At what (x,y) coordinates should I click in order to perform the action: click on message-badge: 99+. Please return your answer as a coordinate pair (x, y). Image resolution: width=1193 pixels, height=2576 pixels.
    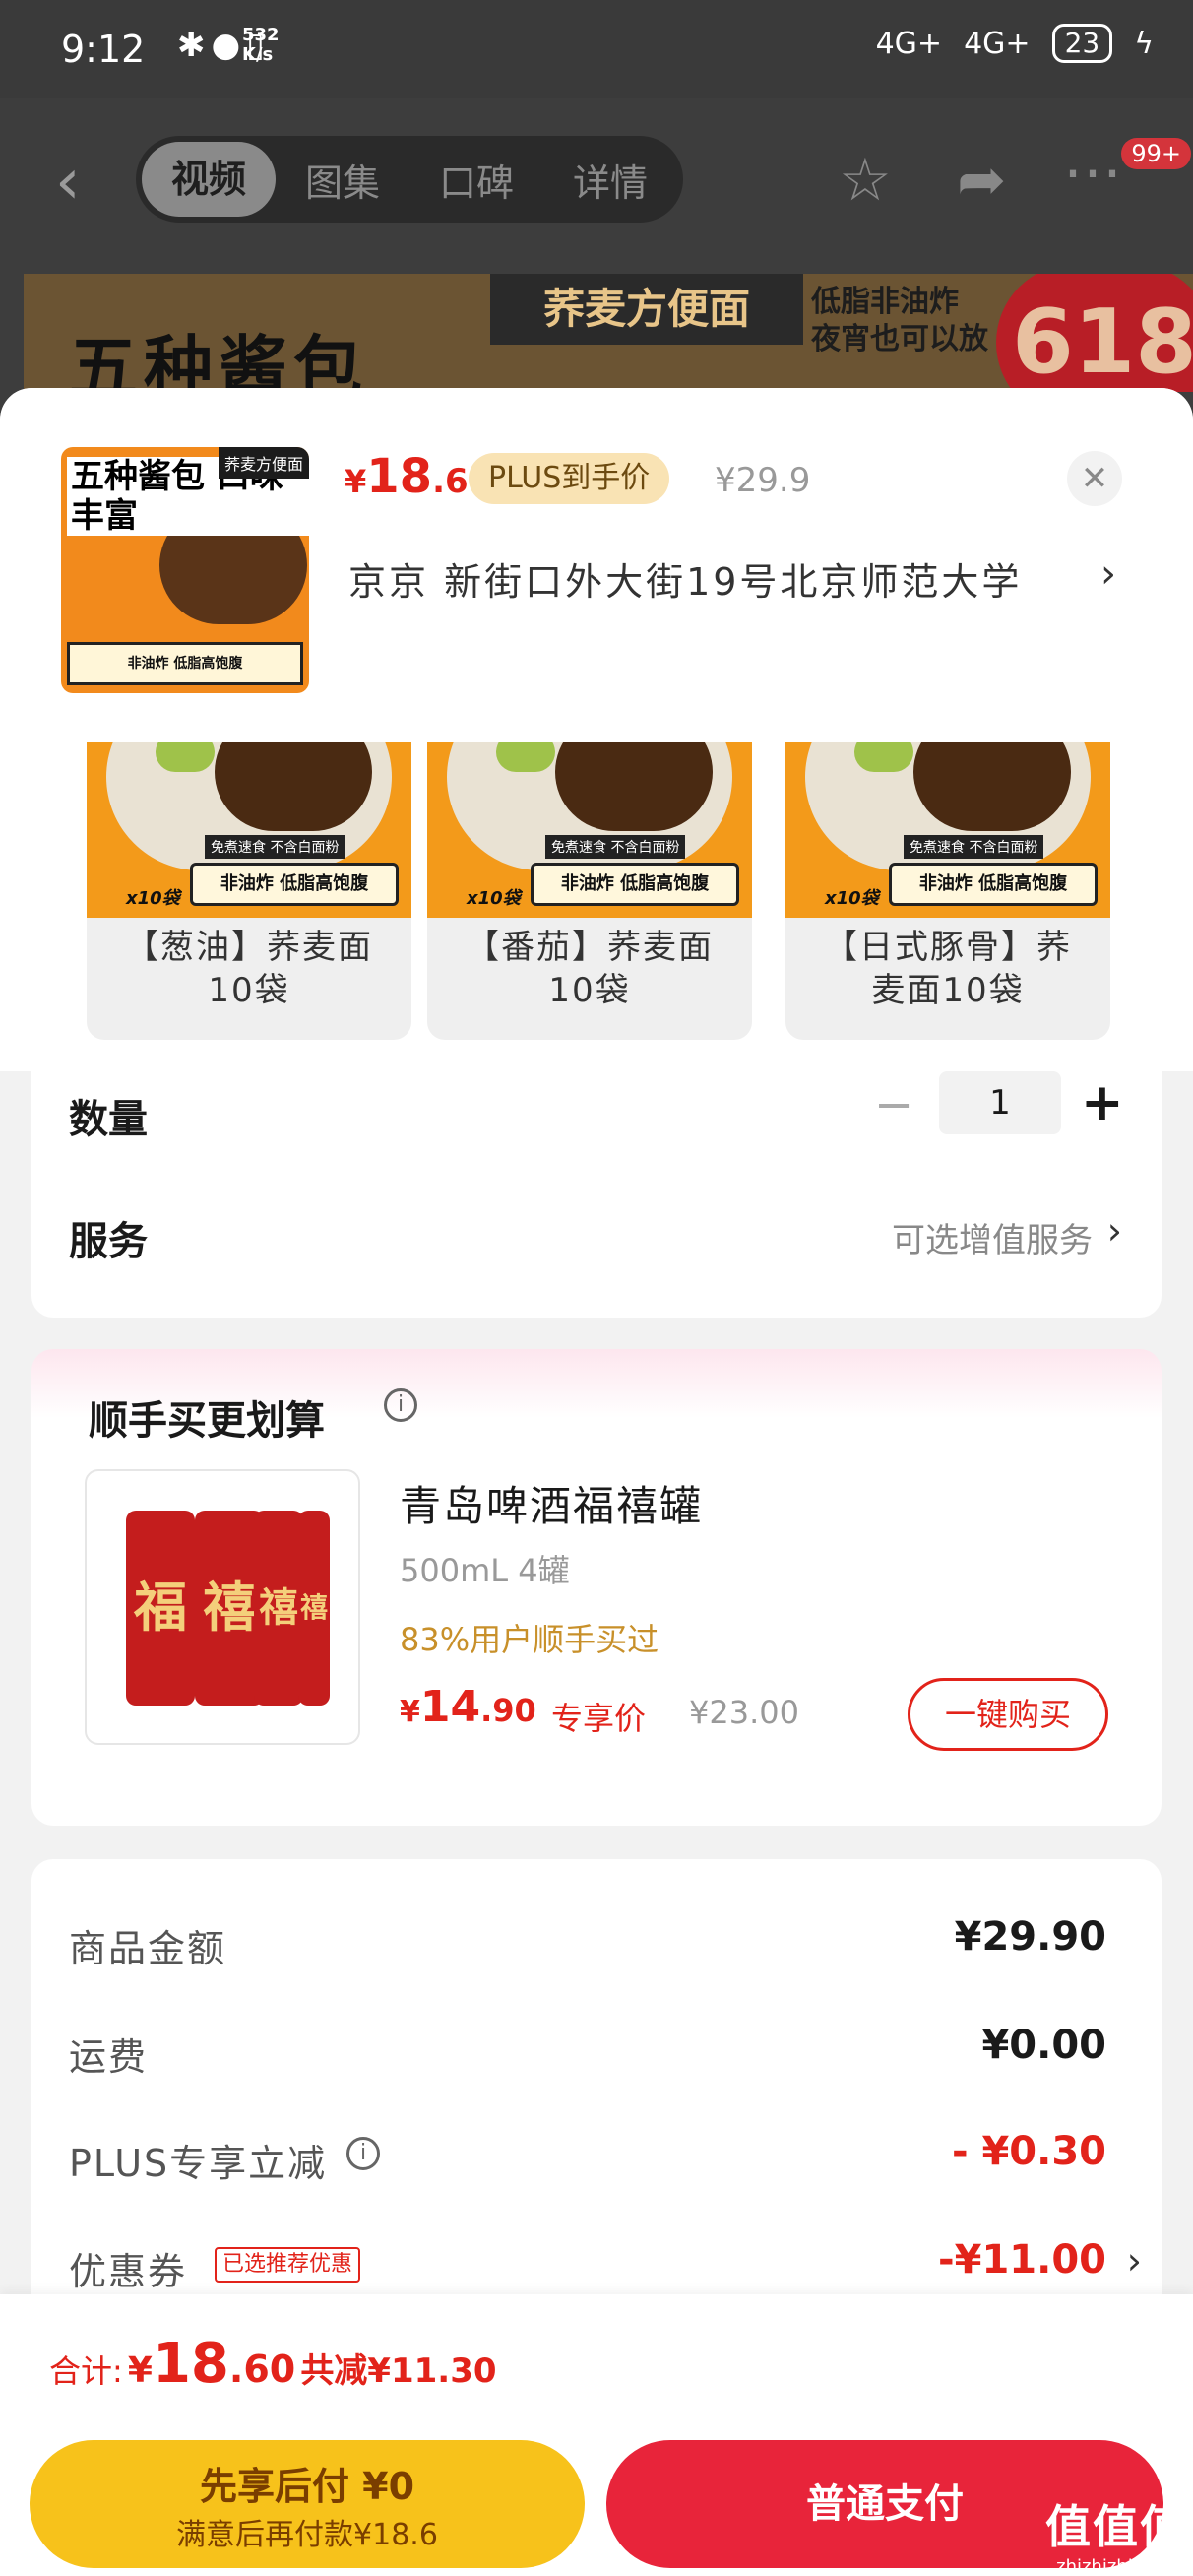
    Looking at the image, I should click on (1156, 153).